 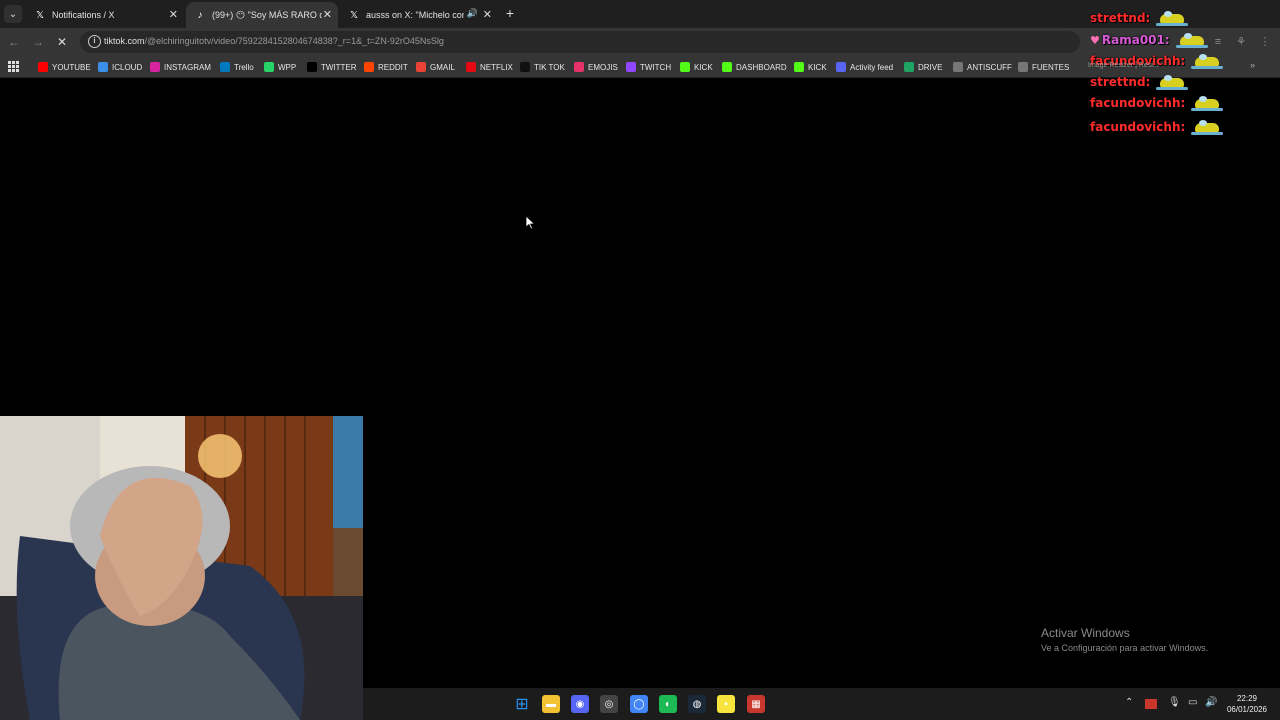 What do you see at coordinates (155, 67) in the screenshot?
I see `instagram-icon` at bounding box center [155, 67].